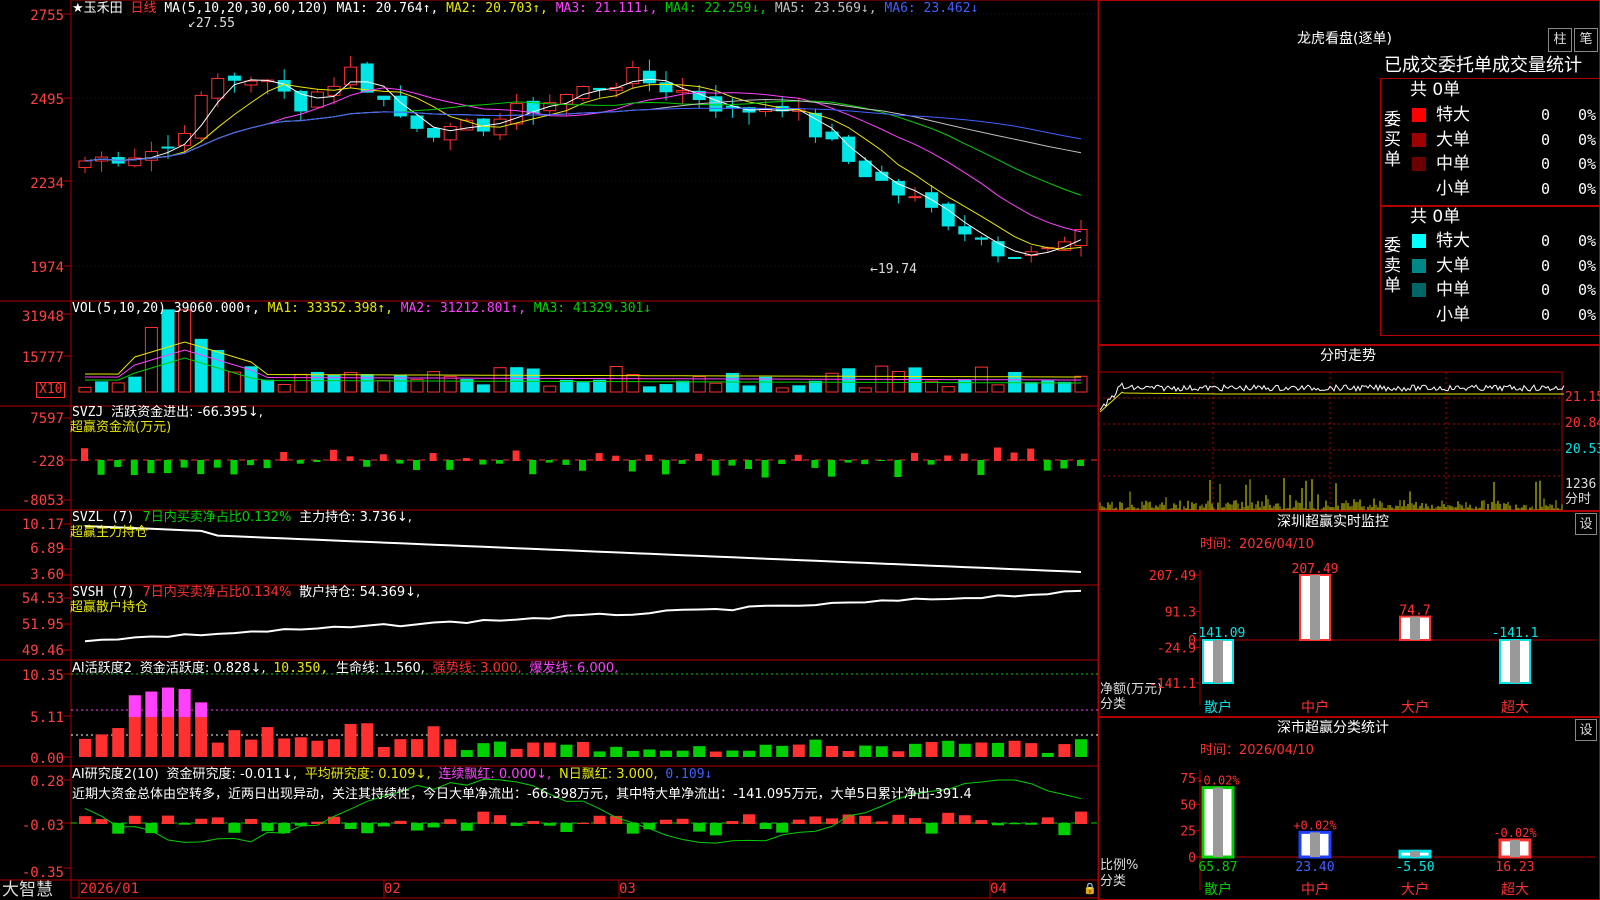  What do you see at coordinates (42, 501) in the screenshot?
I see `svzj-ytick: -8053` at bounding box center [42, 501].